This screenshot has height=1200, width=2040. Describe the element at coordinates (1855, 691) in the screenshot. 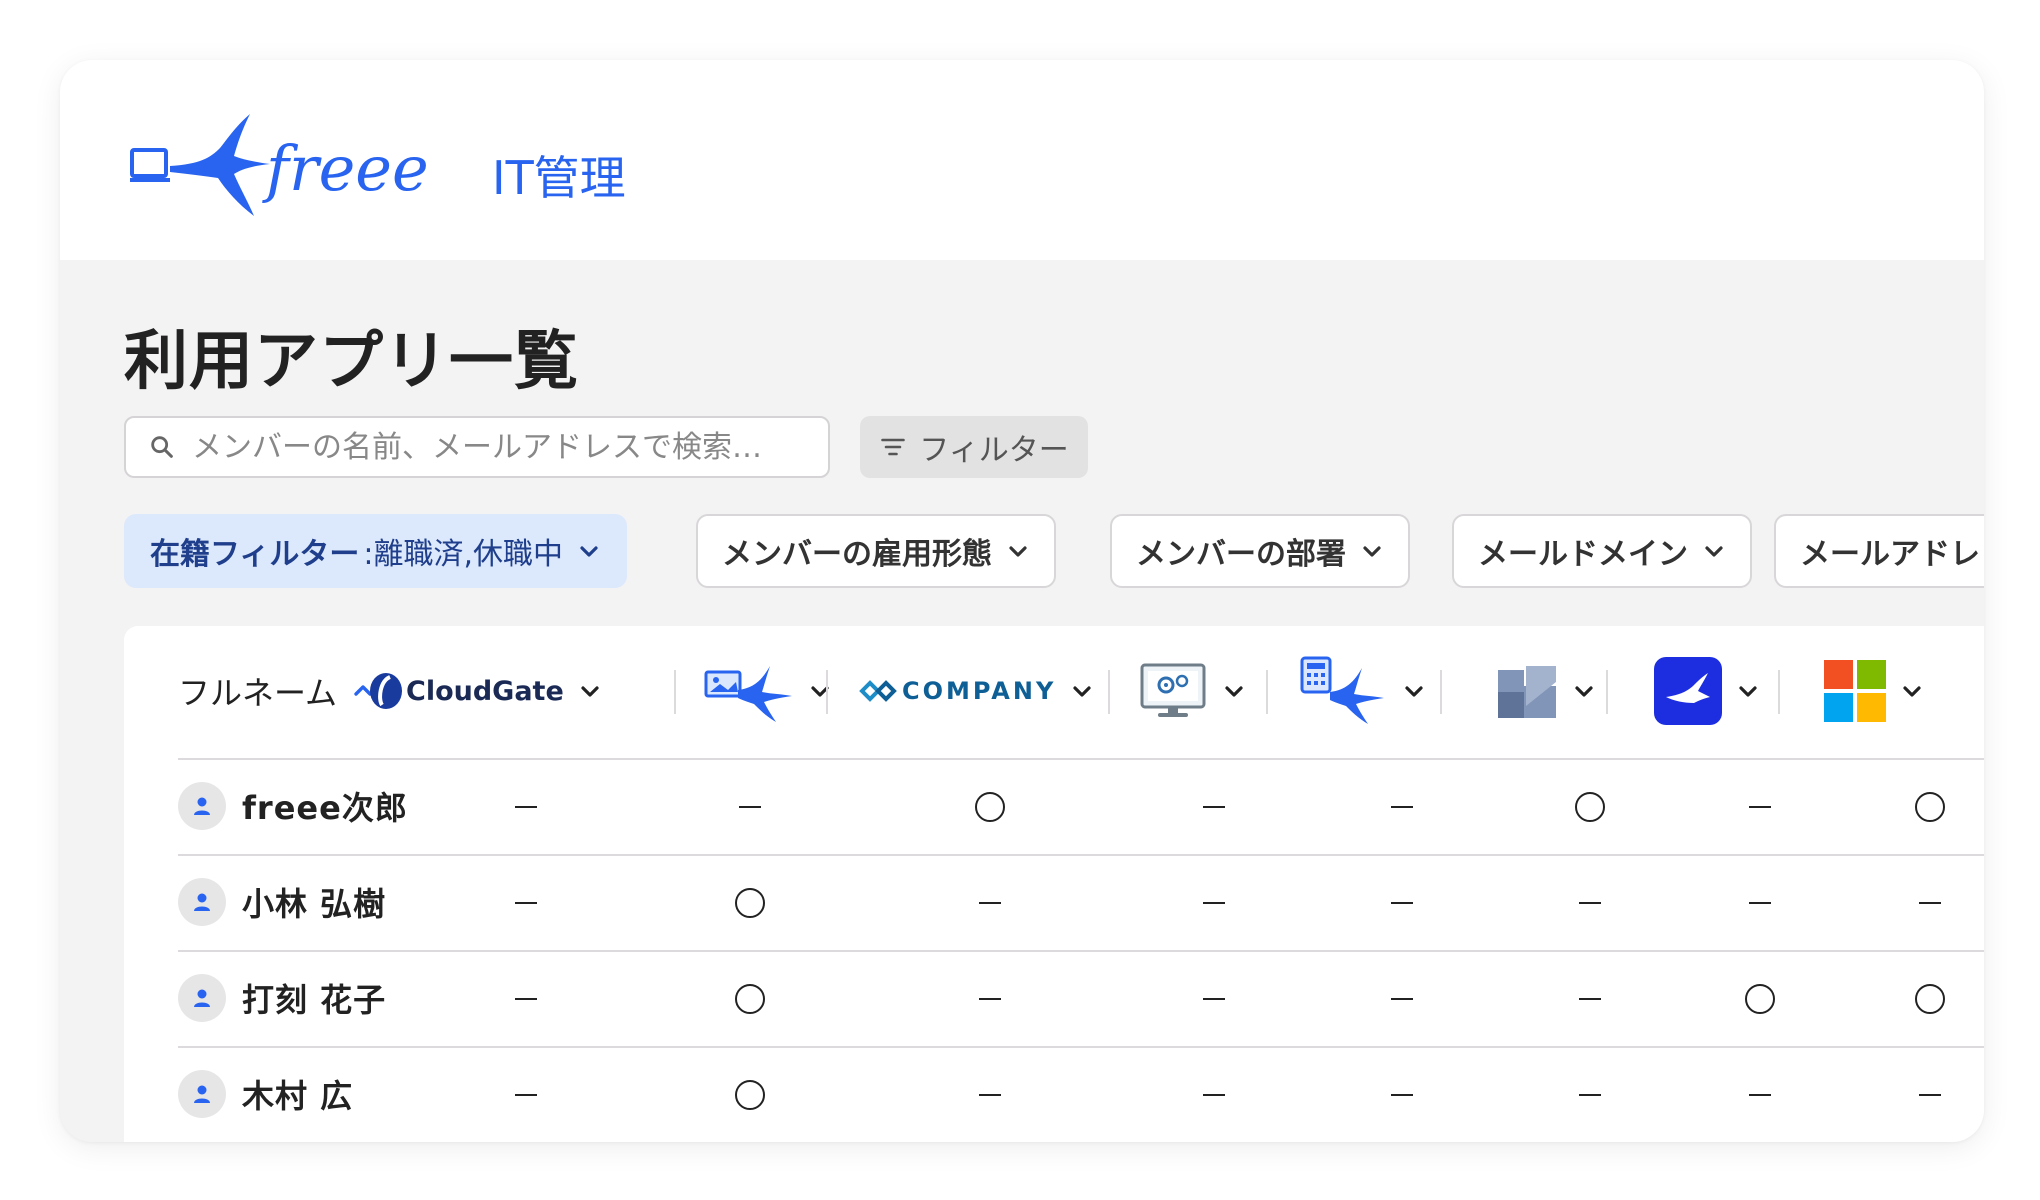

I see `microsoft-logo` at that location.